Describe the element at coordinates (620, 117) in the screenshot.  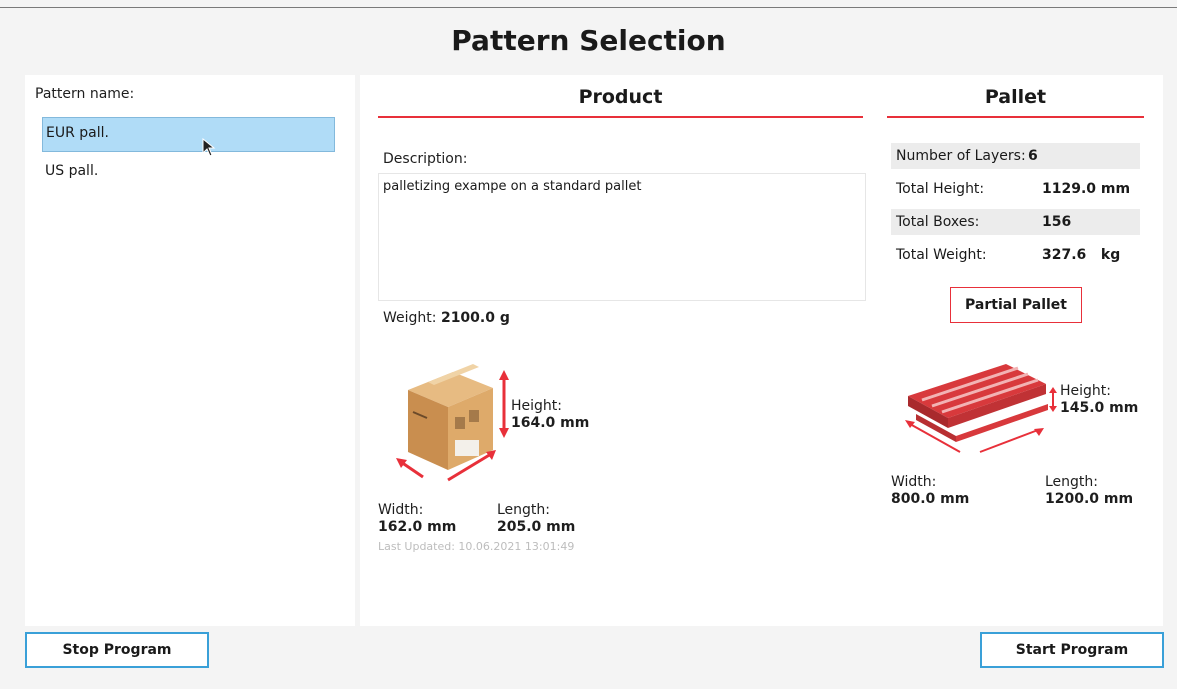
I see `product-title-underline` at that location.